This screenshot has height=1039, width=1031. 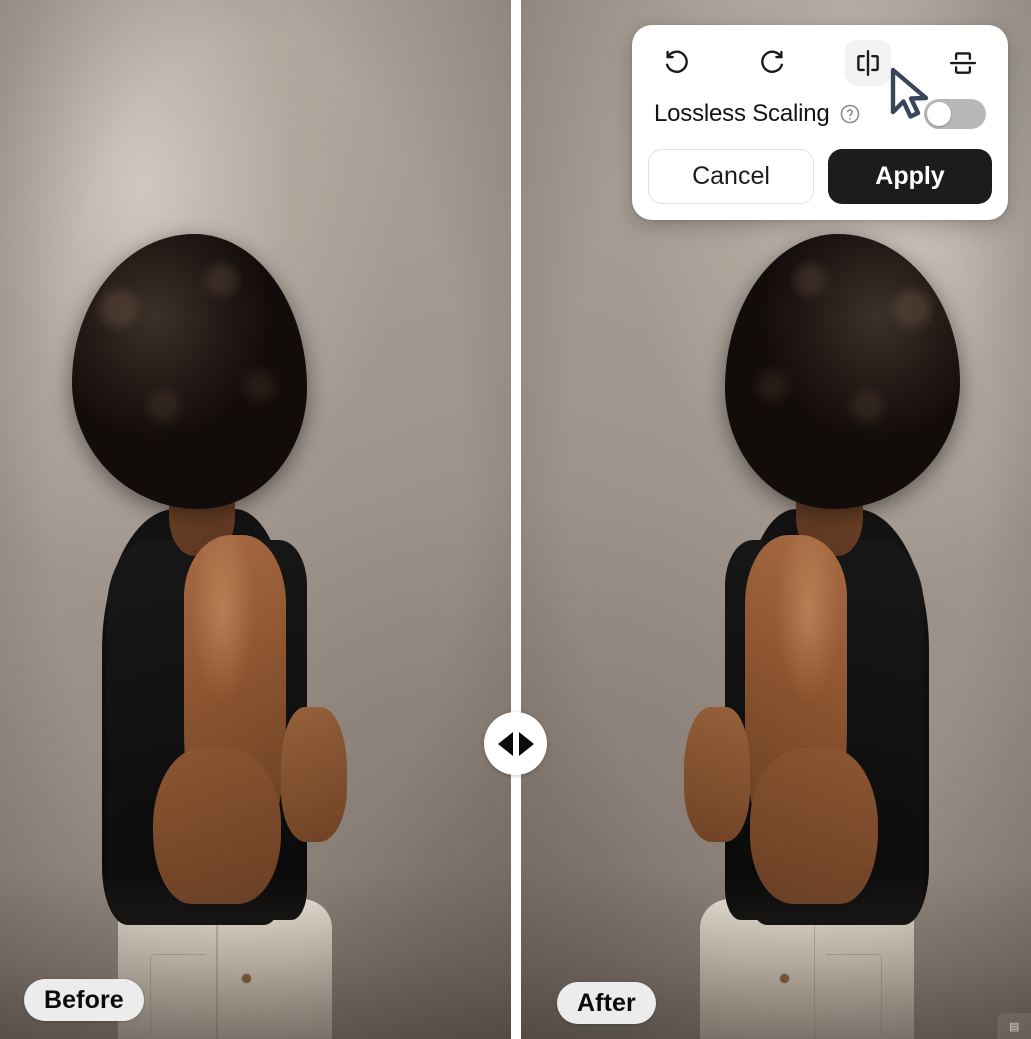 I want to click on transform-tool-panel: Lossless Scaling Cancel Apply, so click(x=820, y=122).